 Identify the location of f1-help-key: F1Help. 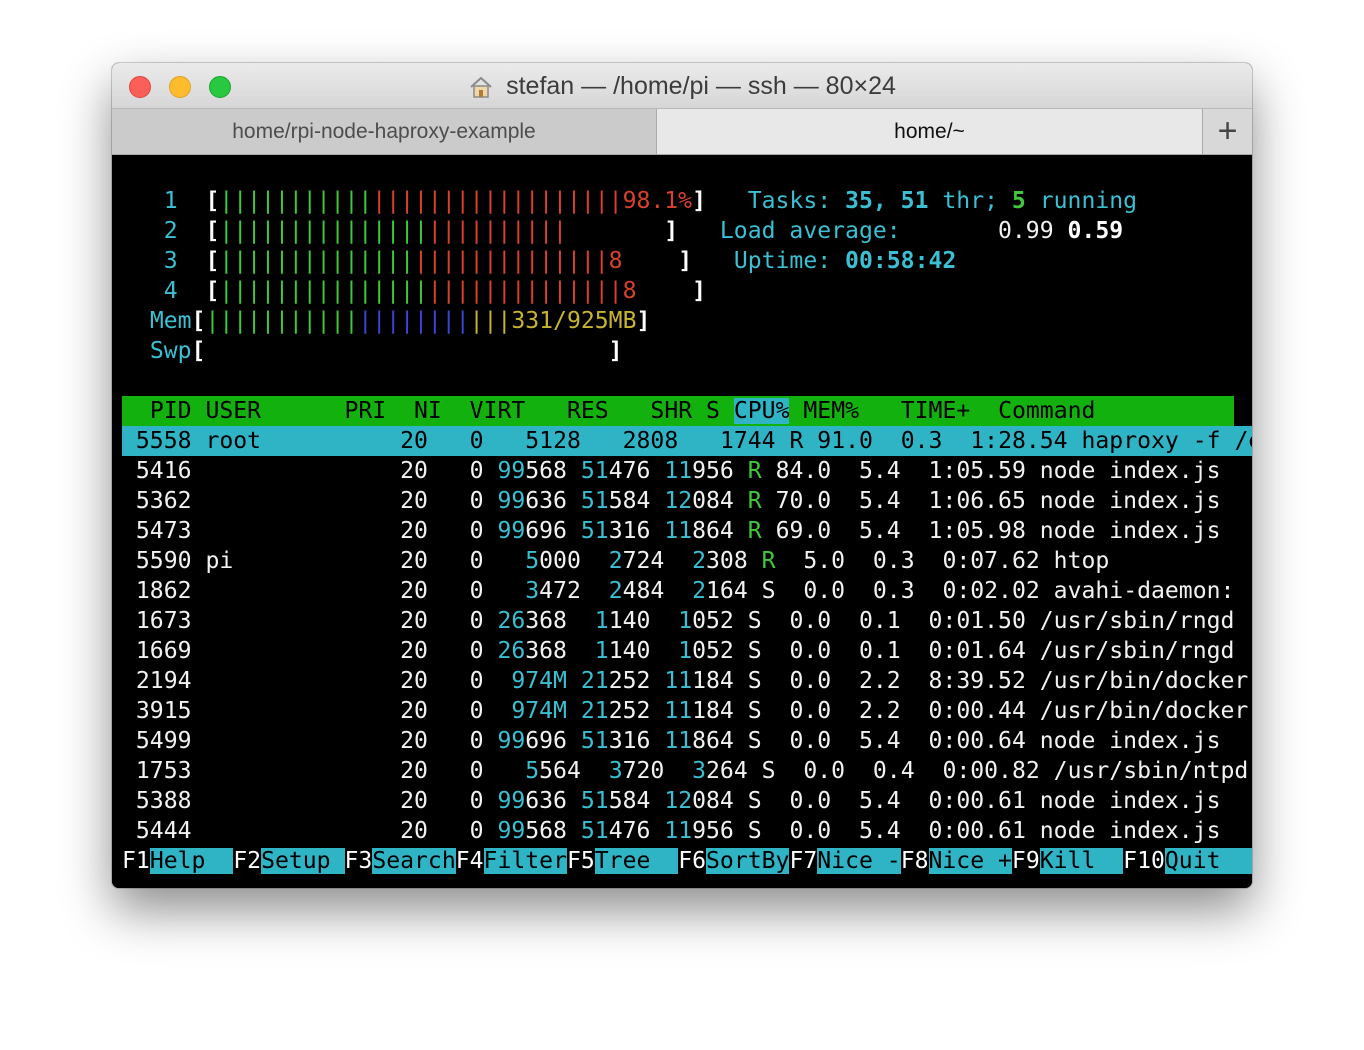
(178, 861).